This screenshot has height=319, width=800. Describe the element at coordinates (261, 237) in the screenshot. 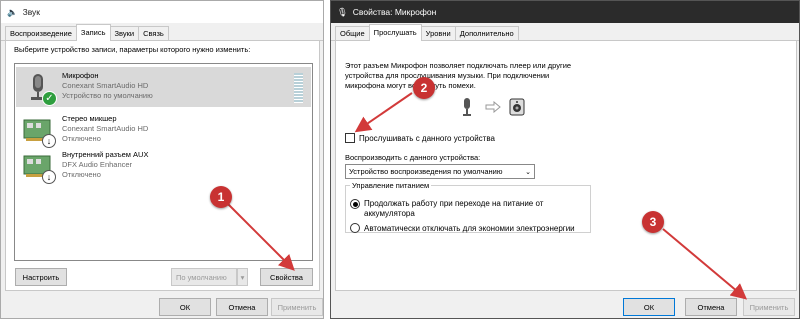

I see `arrow-to-properties` at that location.